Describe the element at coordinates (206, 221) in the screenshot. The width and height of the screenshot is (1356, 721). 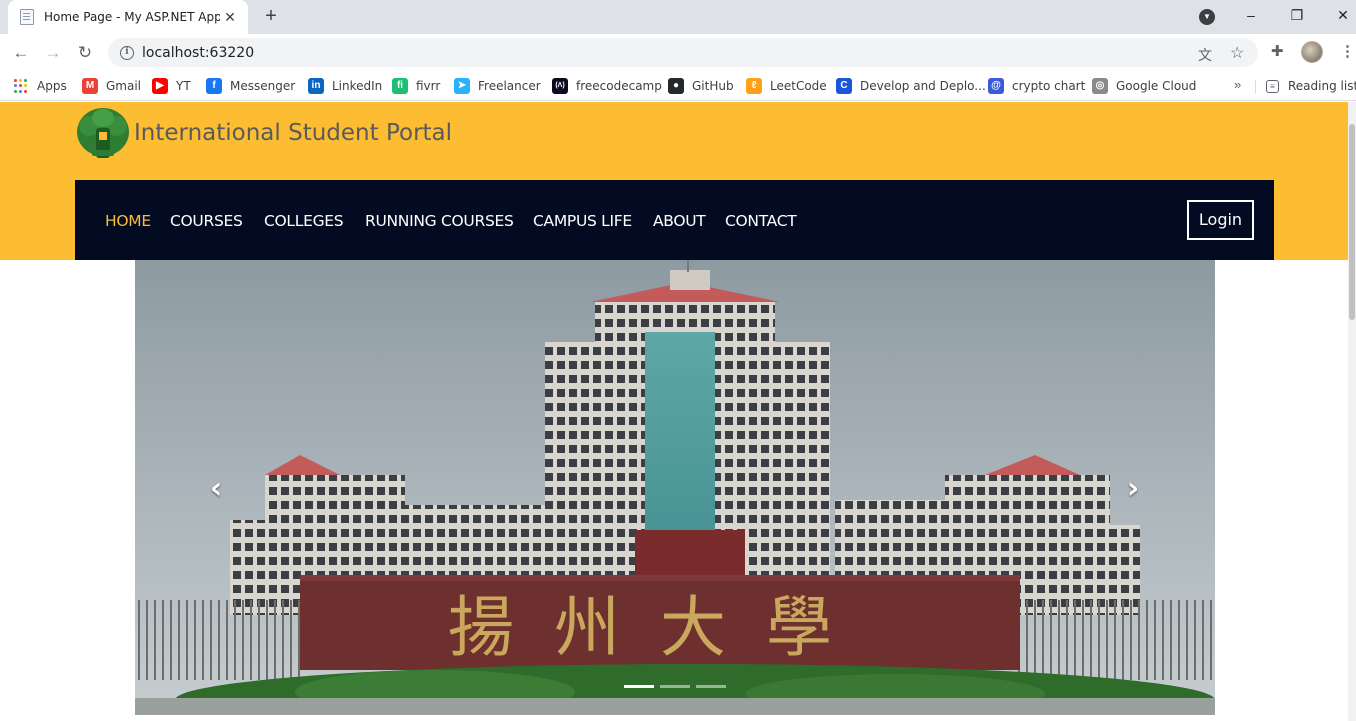
I see `nav-courses: COURSES` at that location.